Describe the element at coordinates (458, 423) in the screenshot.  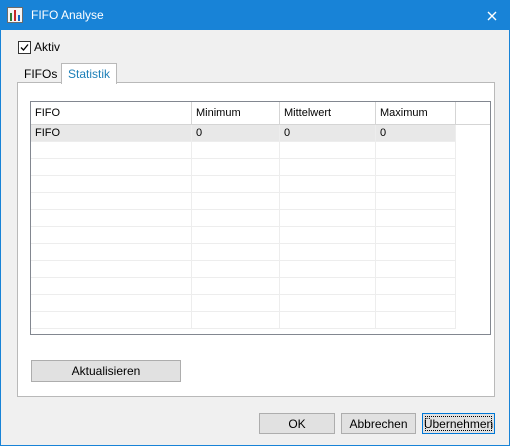
I see `apply-button: Übernehmen` at that location.